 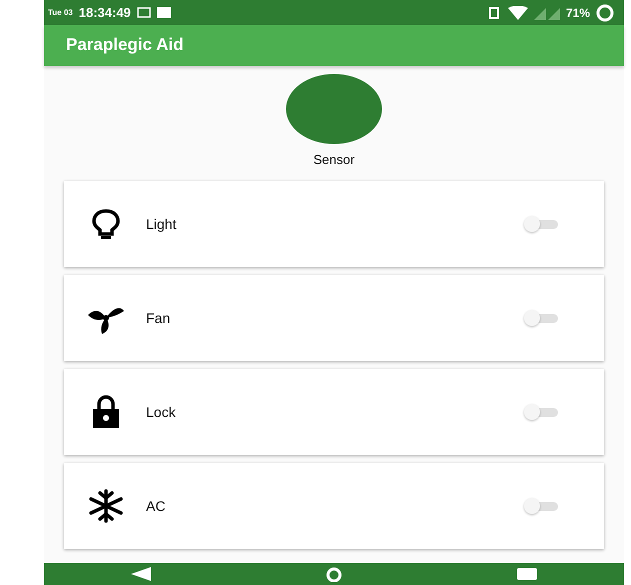 What do you see at coordinates (547, 13) in the screenshot?
I see `signal-icon` at bounding box center [547, 13].